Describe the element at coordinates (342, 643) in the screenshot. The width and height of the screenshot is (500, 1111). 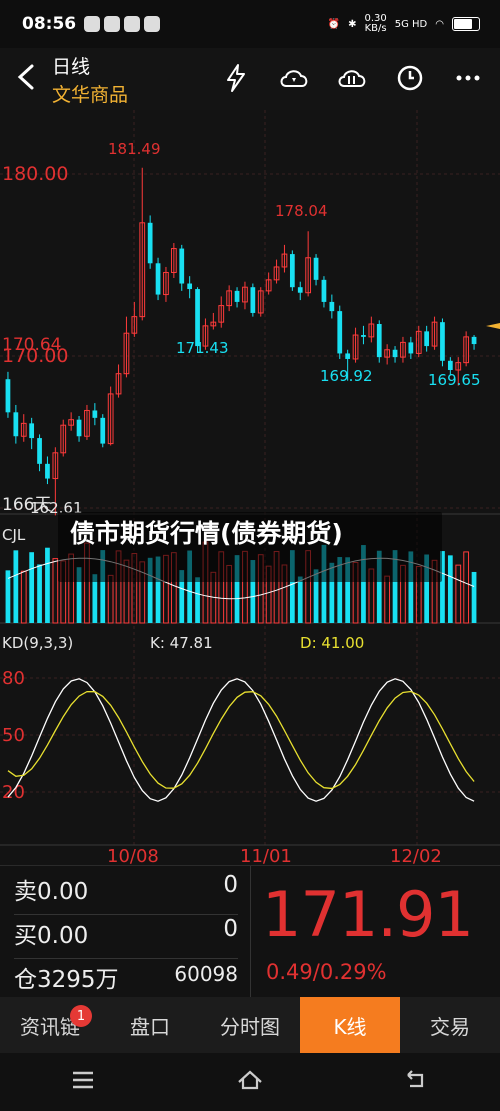
I see `kd-d-value: 41.00` at that location.